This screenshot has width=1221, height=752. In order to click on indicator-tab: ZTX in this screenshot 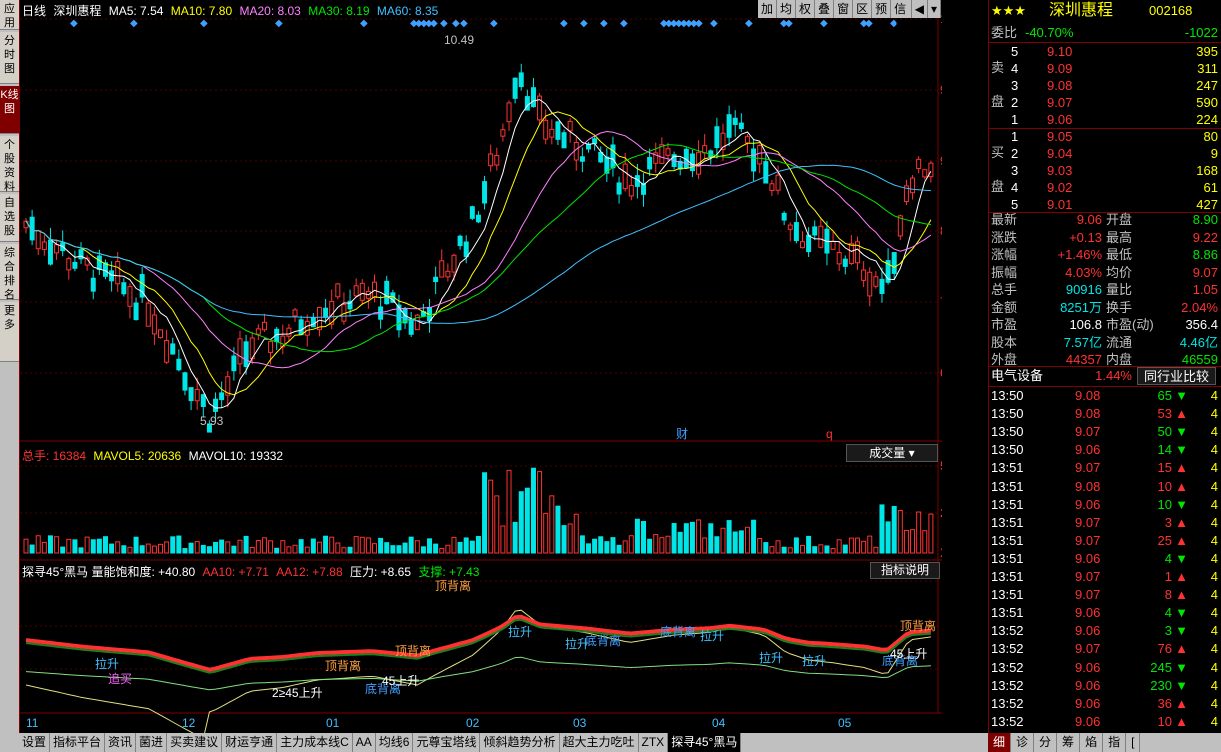, I will do `click(654, 742)`.